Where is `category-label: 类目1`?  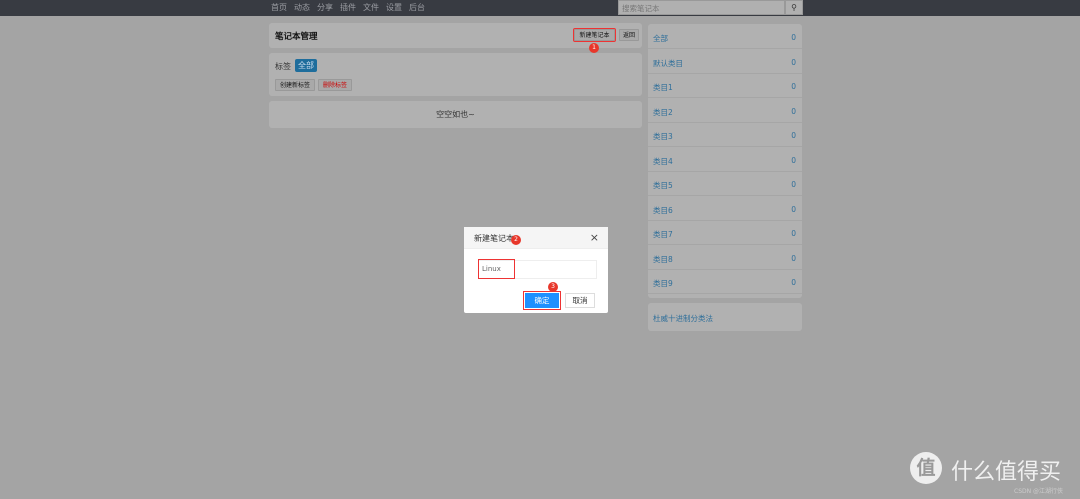
category-label: 类目1 is located at coordinates (663, 87).